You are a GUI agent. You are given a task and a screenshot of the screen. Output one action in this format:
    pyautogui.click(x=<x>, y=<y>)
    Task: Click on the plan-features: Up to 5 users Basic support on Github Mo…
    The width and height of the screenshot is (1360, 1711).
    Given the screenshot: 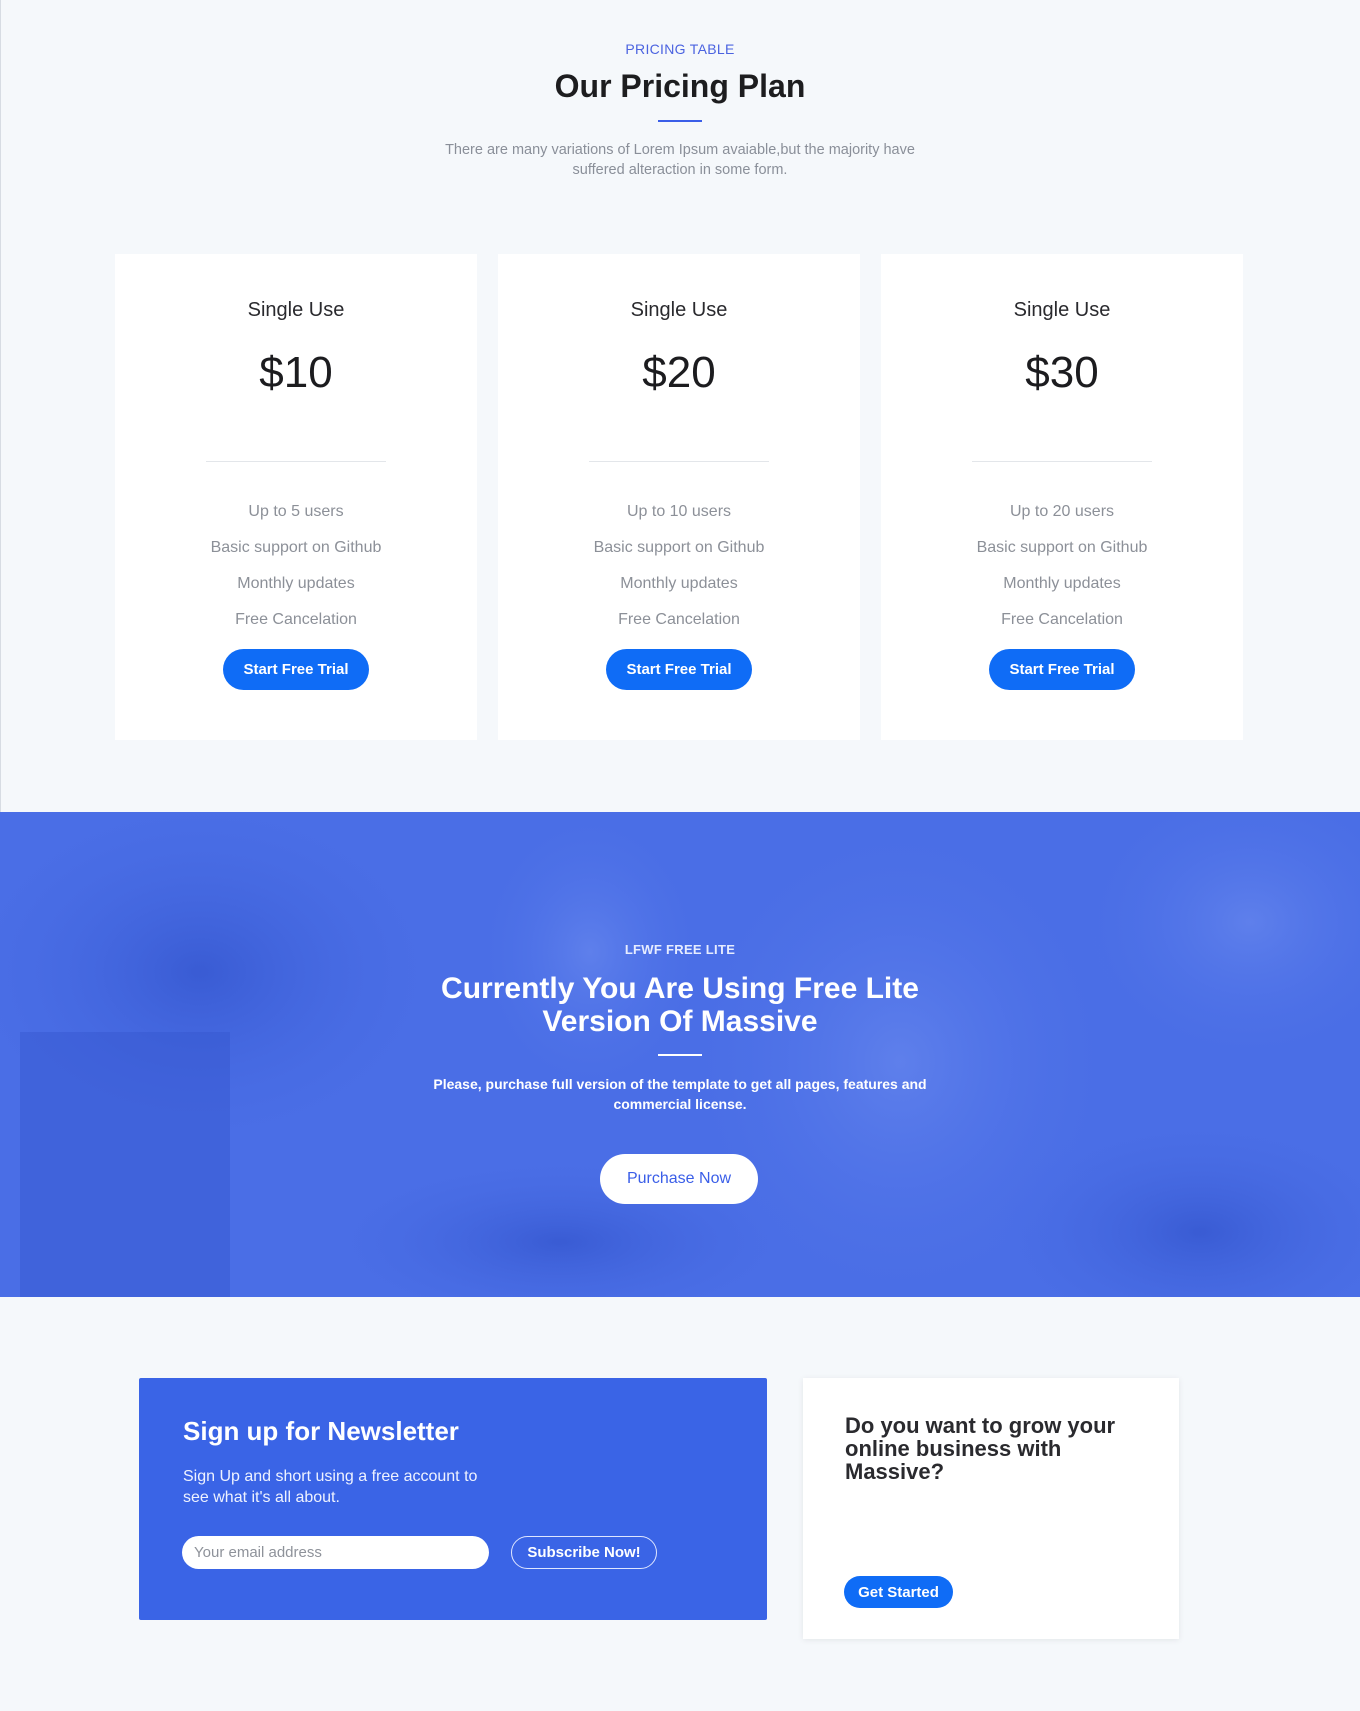 What is the action you would take?
    pyautogui.click(x=296, y=566)
    